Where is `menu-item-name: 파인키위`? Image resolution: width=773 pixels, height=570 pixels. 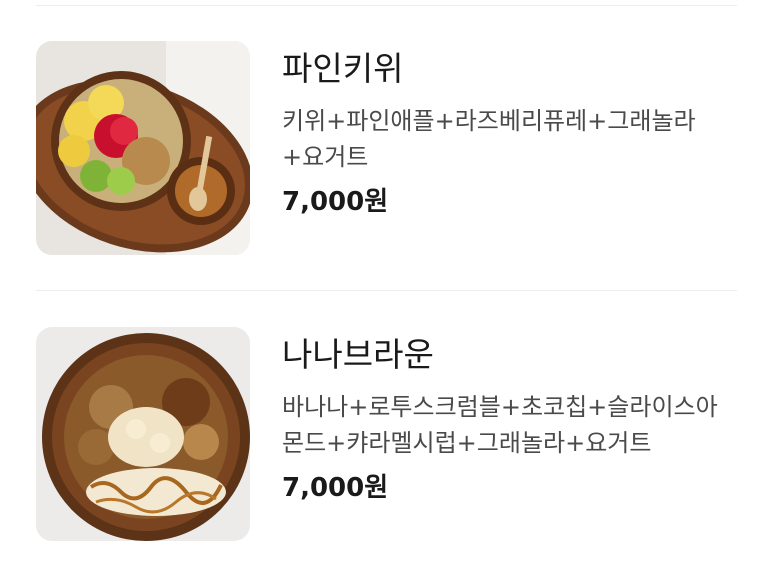 menu-item-name: 파인키위 is located at coordinates (343, 68).